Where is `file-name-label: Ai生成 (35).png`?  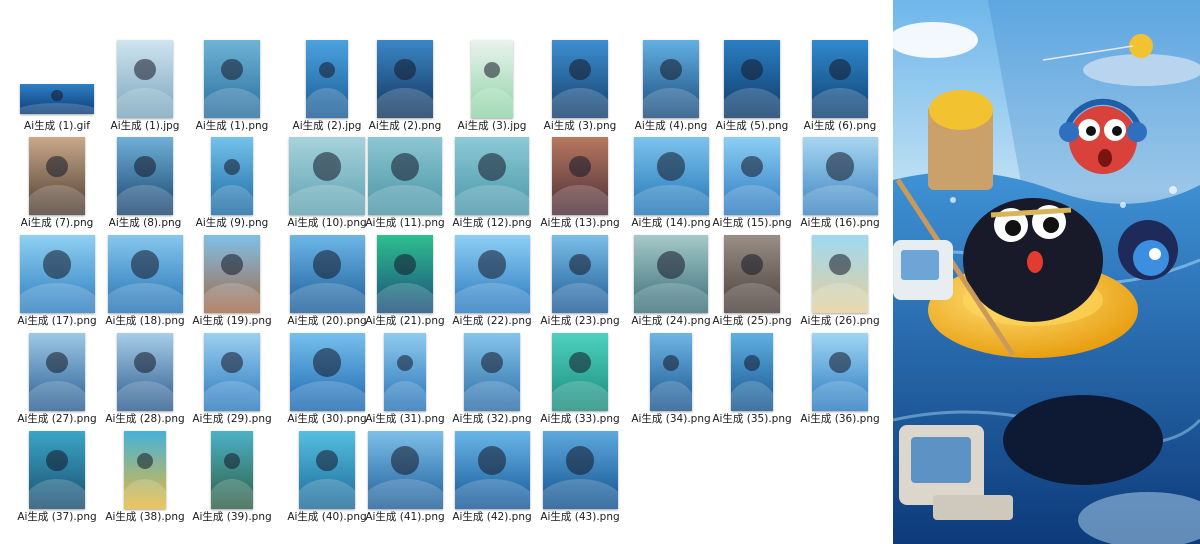 file-name-label: Ai生成 (35).png is located at coordinates (752, 419).